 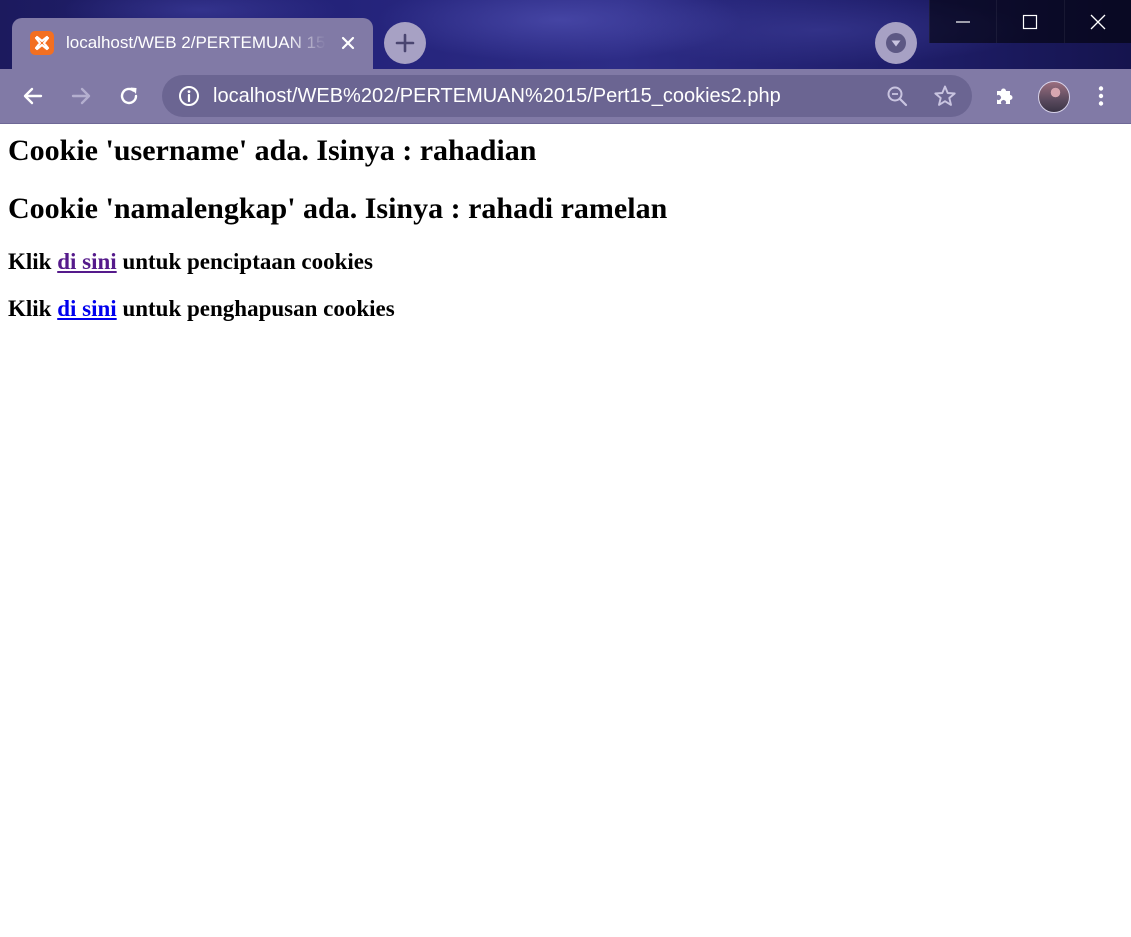 I want to click on delete-cookies-link: di sini, so click(x=86, y=308).